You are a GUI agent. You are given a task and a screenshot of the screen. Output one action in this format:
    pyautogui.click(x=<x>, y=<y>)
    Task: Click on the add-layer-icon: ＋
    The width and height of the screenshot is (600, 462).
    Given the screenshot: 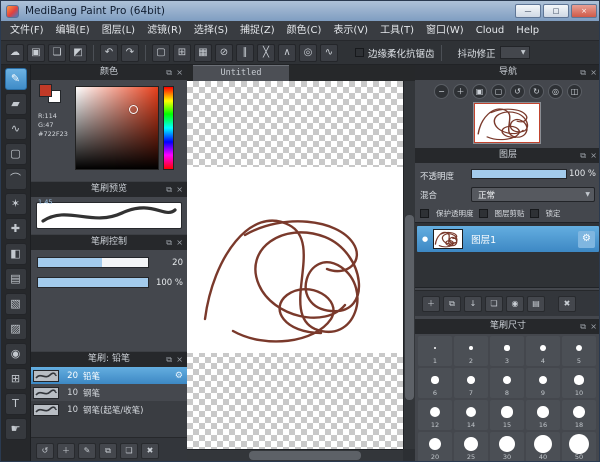 What is the action you would take?
    pyautogui.click(x=431, y=303)
    